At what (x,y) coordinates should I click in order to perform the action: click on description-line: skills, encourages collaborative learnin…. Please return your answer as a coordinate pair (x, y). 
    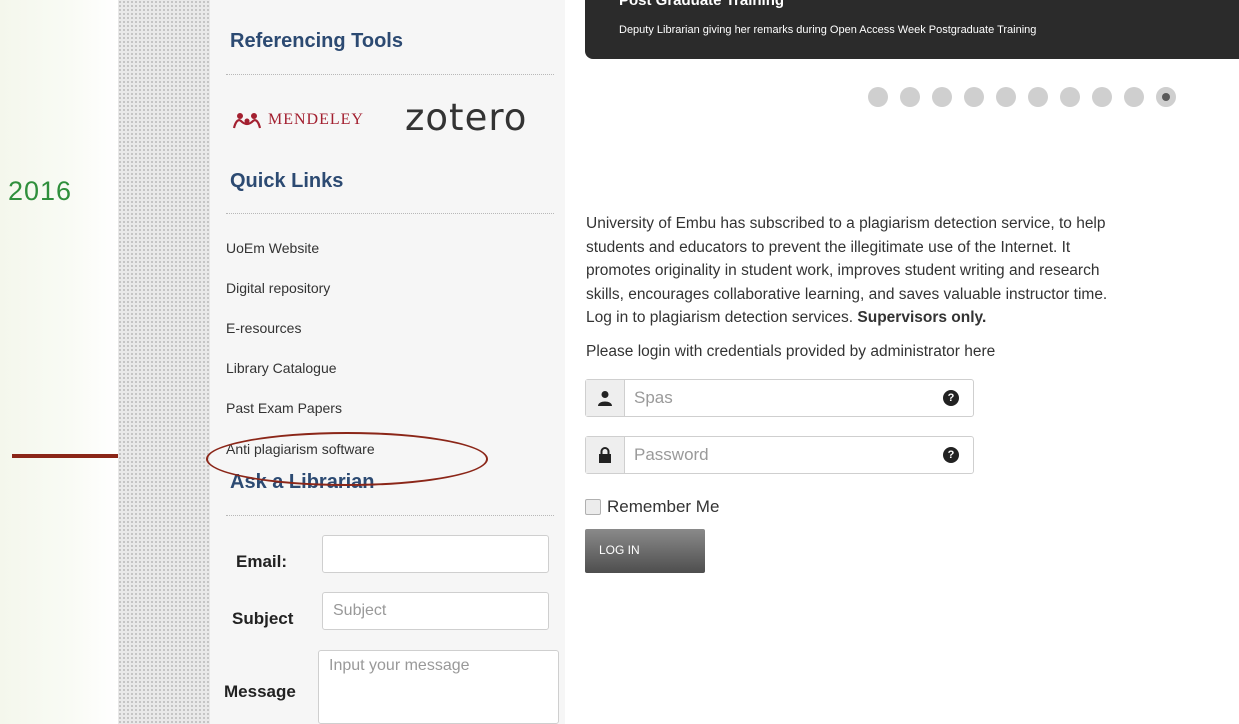
    Looking at the image, I should click on (847, 294).